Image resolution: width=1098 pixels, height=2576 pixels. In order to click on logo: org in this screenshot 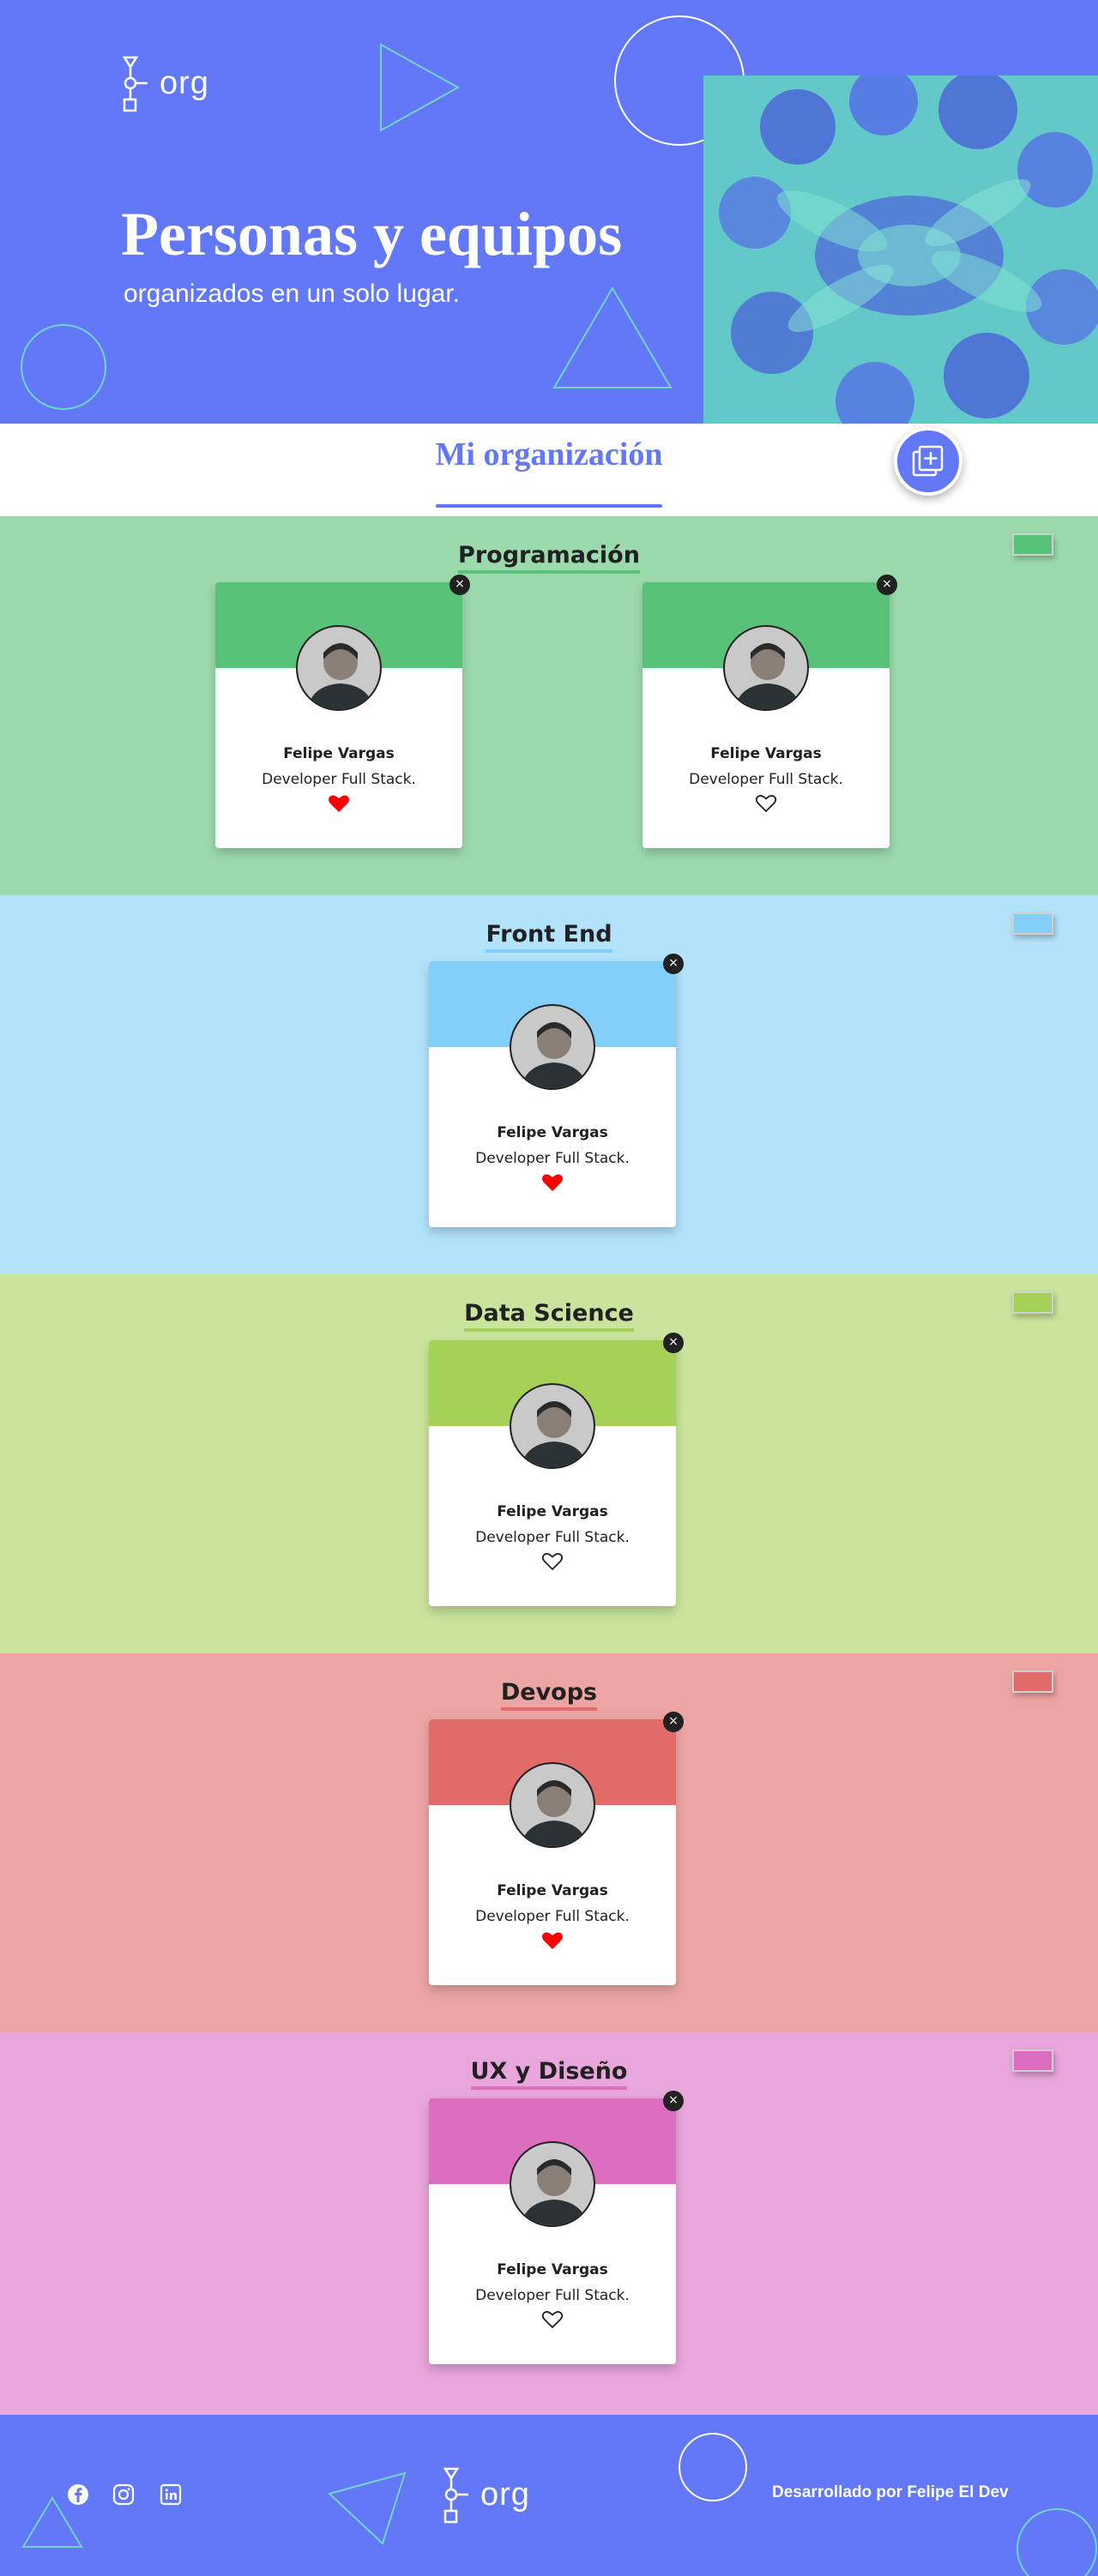, I will do `click(169, 85)`.